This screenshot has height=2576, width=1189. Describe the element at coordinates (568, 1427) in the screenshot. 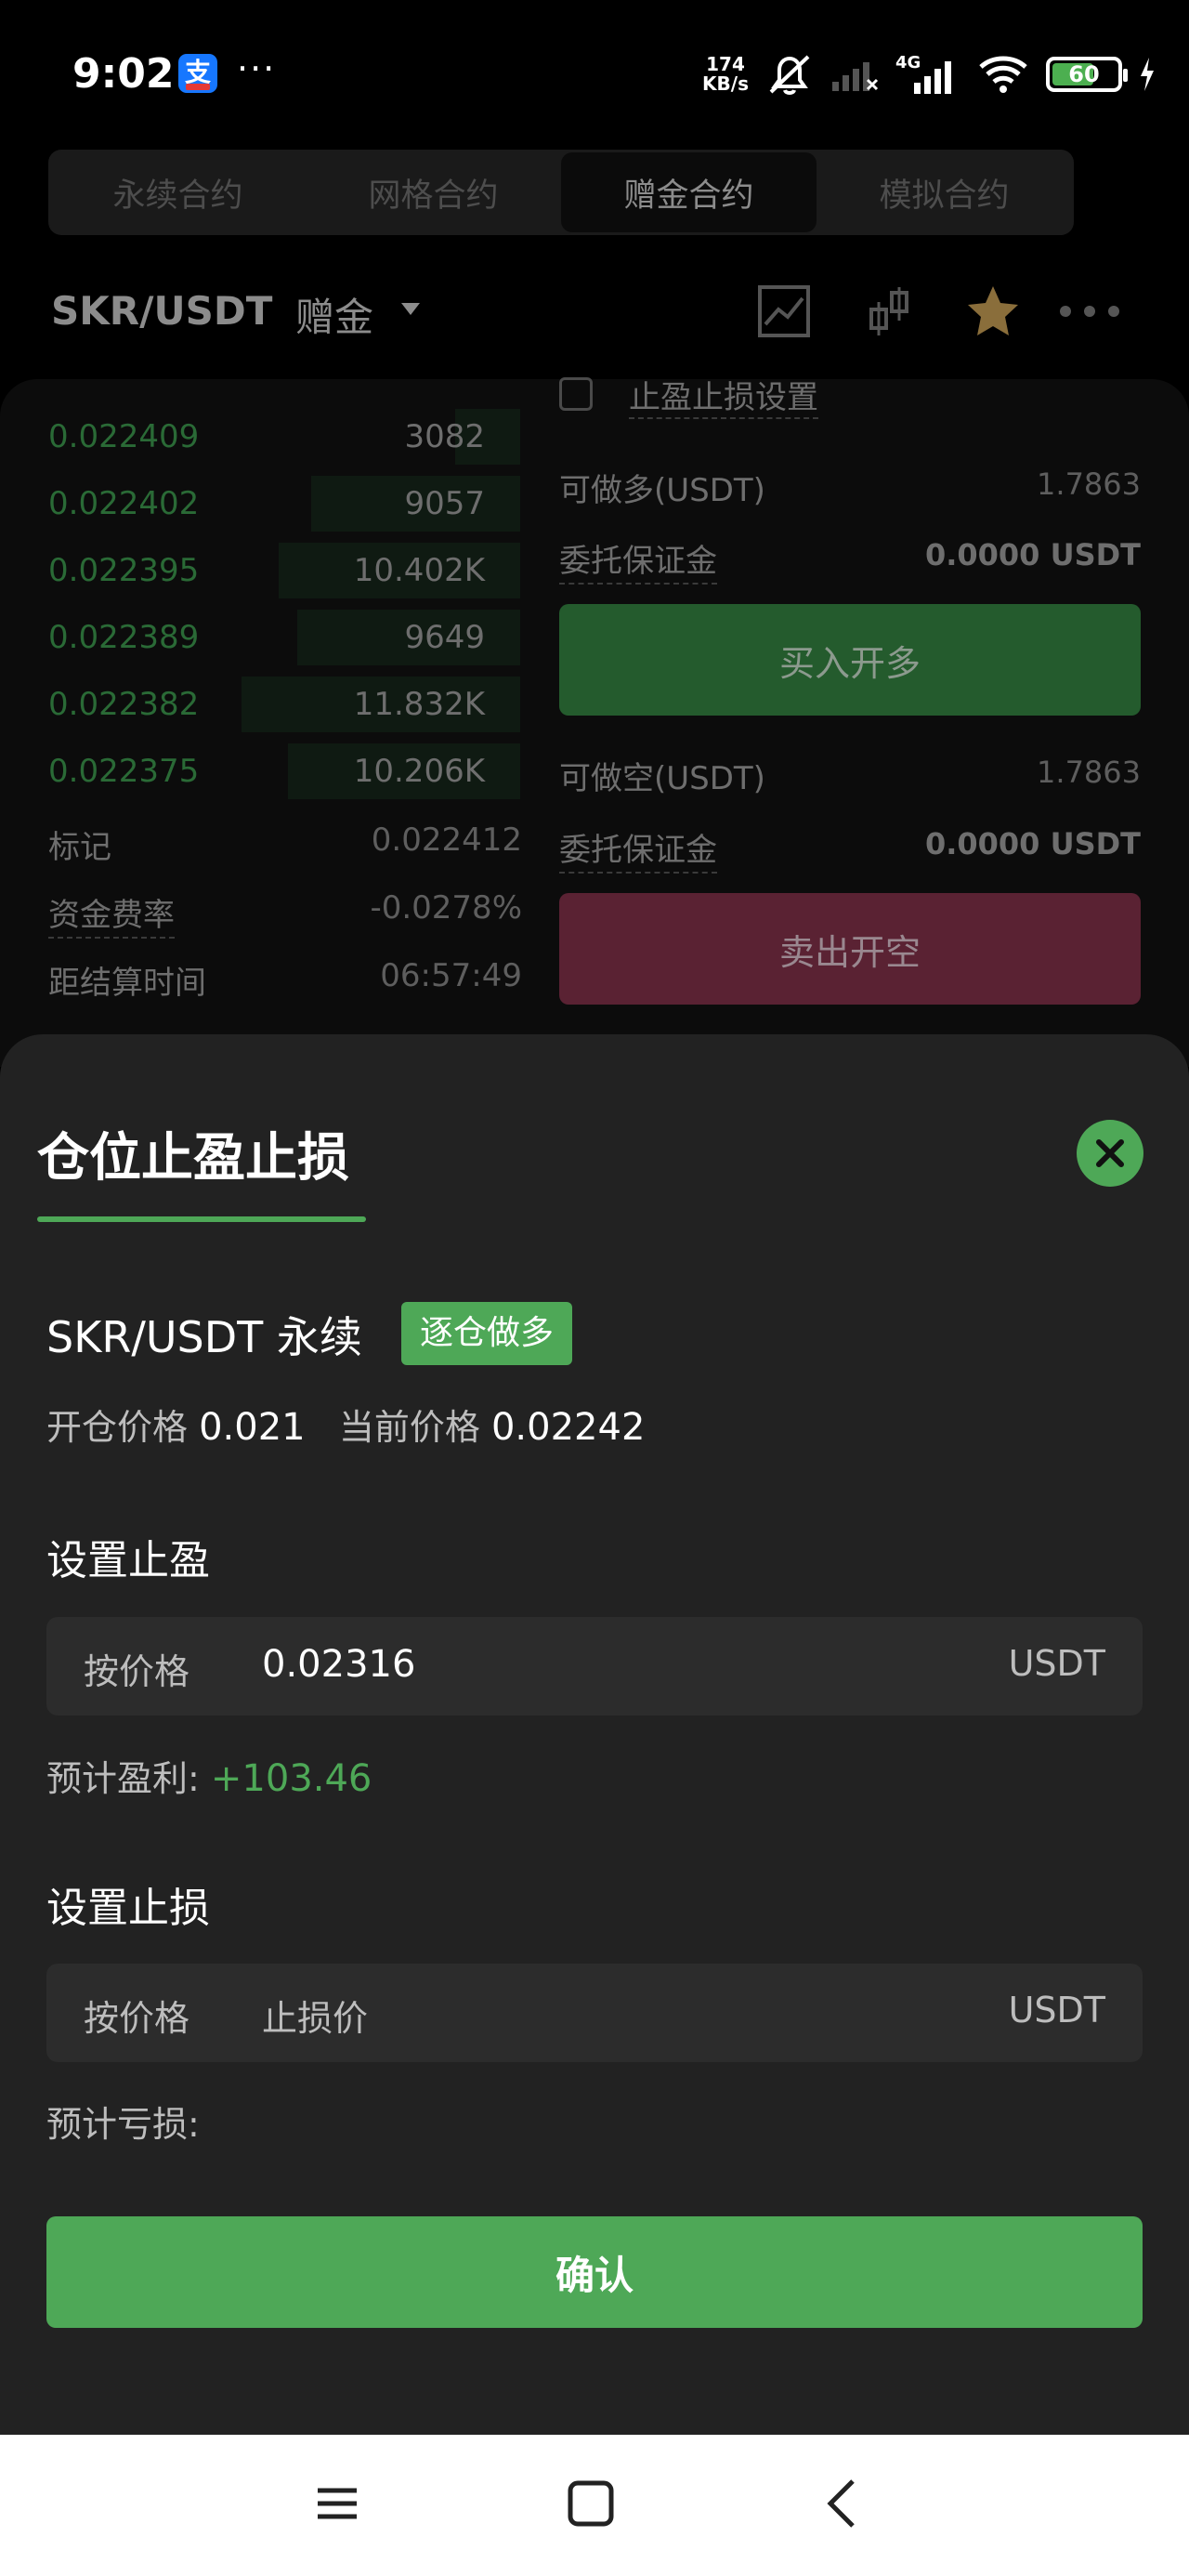

I see `current-price-value: 0.02242` at that location.